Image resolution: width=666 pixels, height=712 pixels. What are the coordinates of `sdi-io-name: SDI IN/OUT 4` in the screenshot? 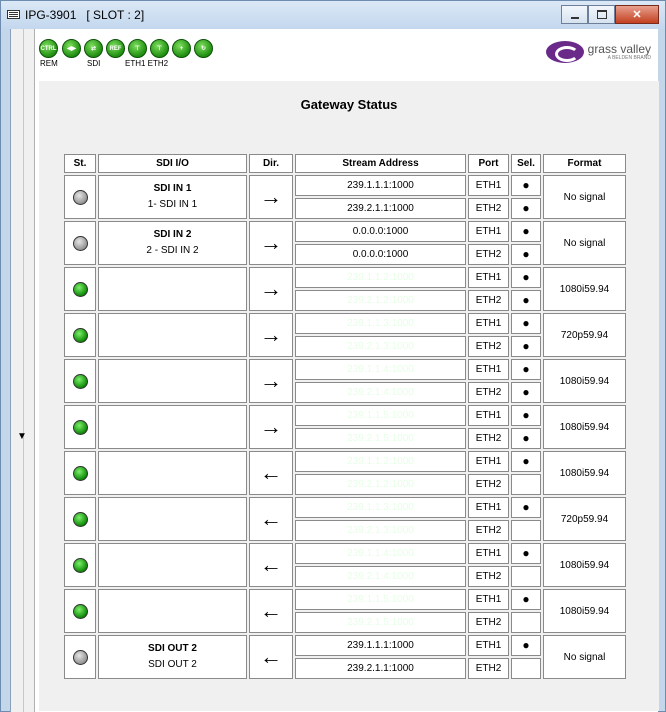 It's located at (172, 418).